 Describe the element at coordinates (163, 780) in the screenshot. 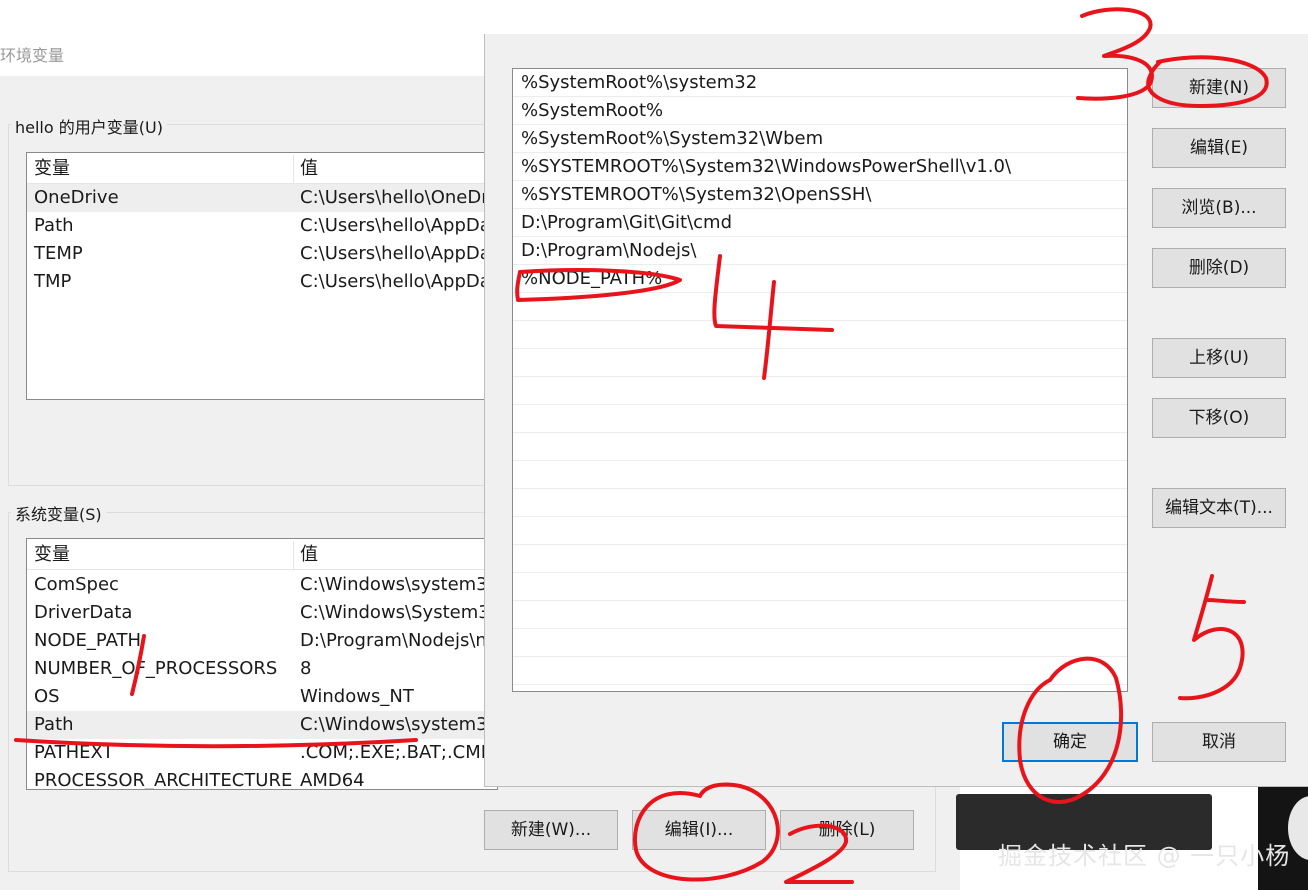

I see `variable-name: PROCESSOR_ARCHITECTURE` at that location.